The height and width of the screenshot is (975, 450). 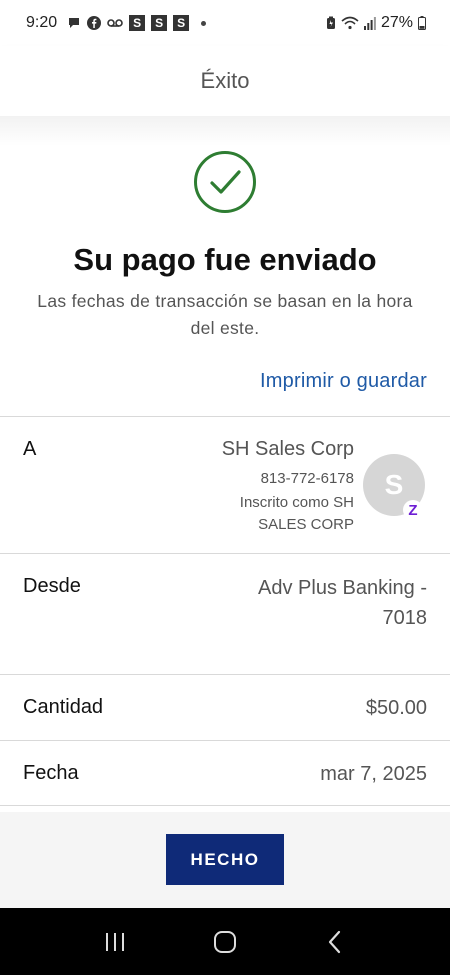 I want to click on date-label: Fecha, so click(x=51, y=773).